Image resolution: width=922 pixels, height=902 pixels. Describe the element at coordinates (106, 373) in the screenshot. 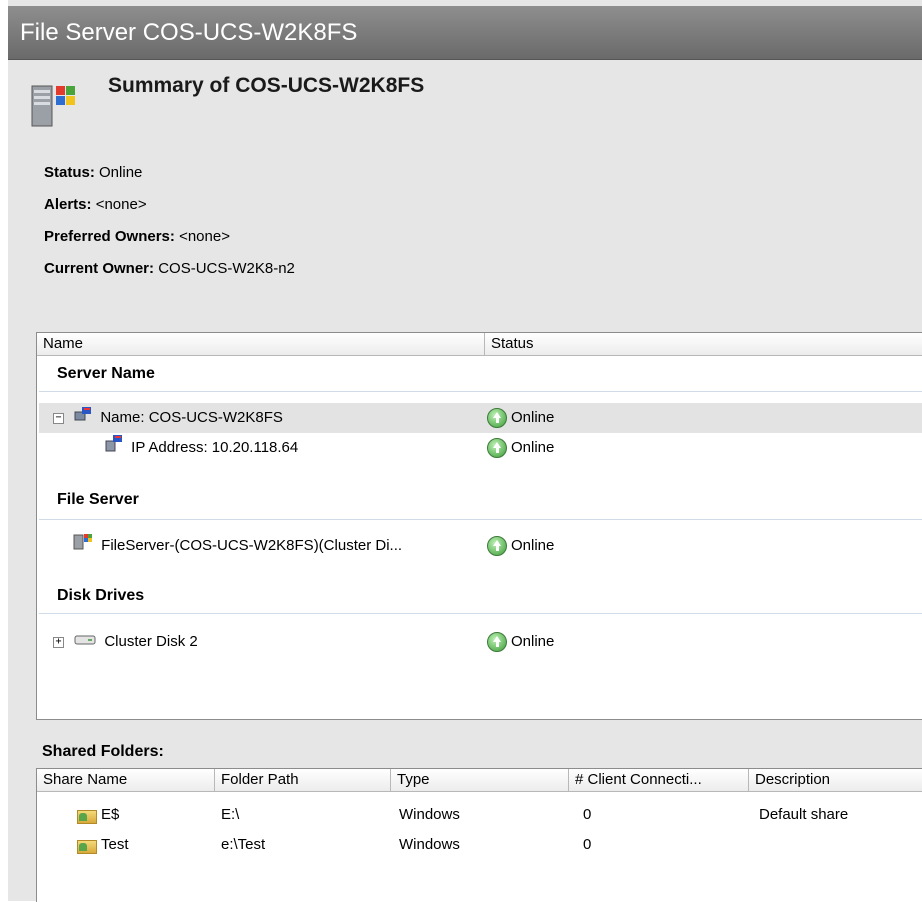

I see `group-title-server-name: Server Name` at that location.